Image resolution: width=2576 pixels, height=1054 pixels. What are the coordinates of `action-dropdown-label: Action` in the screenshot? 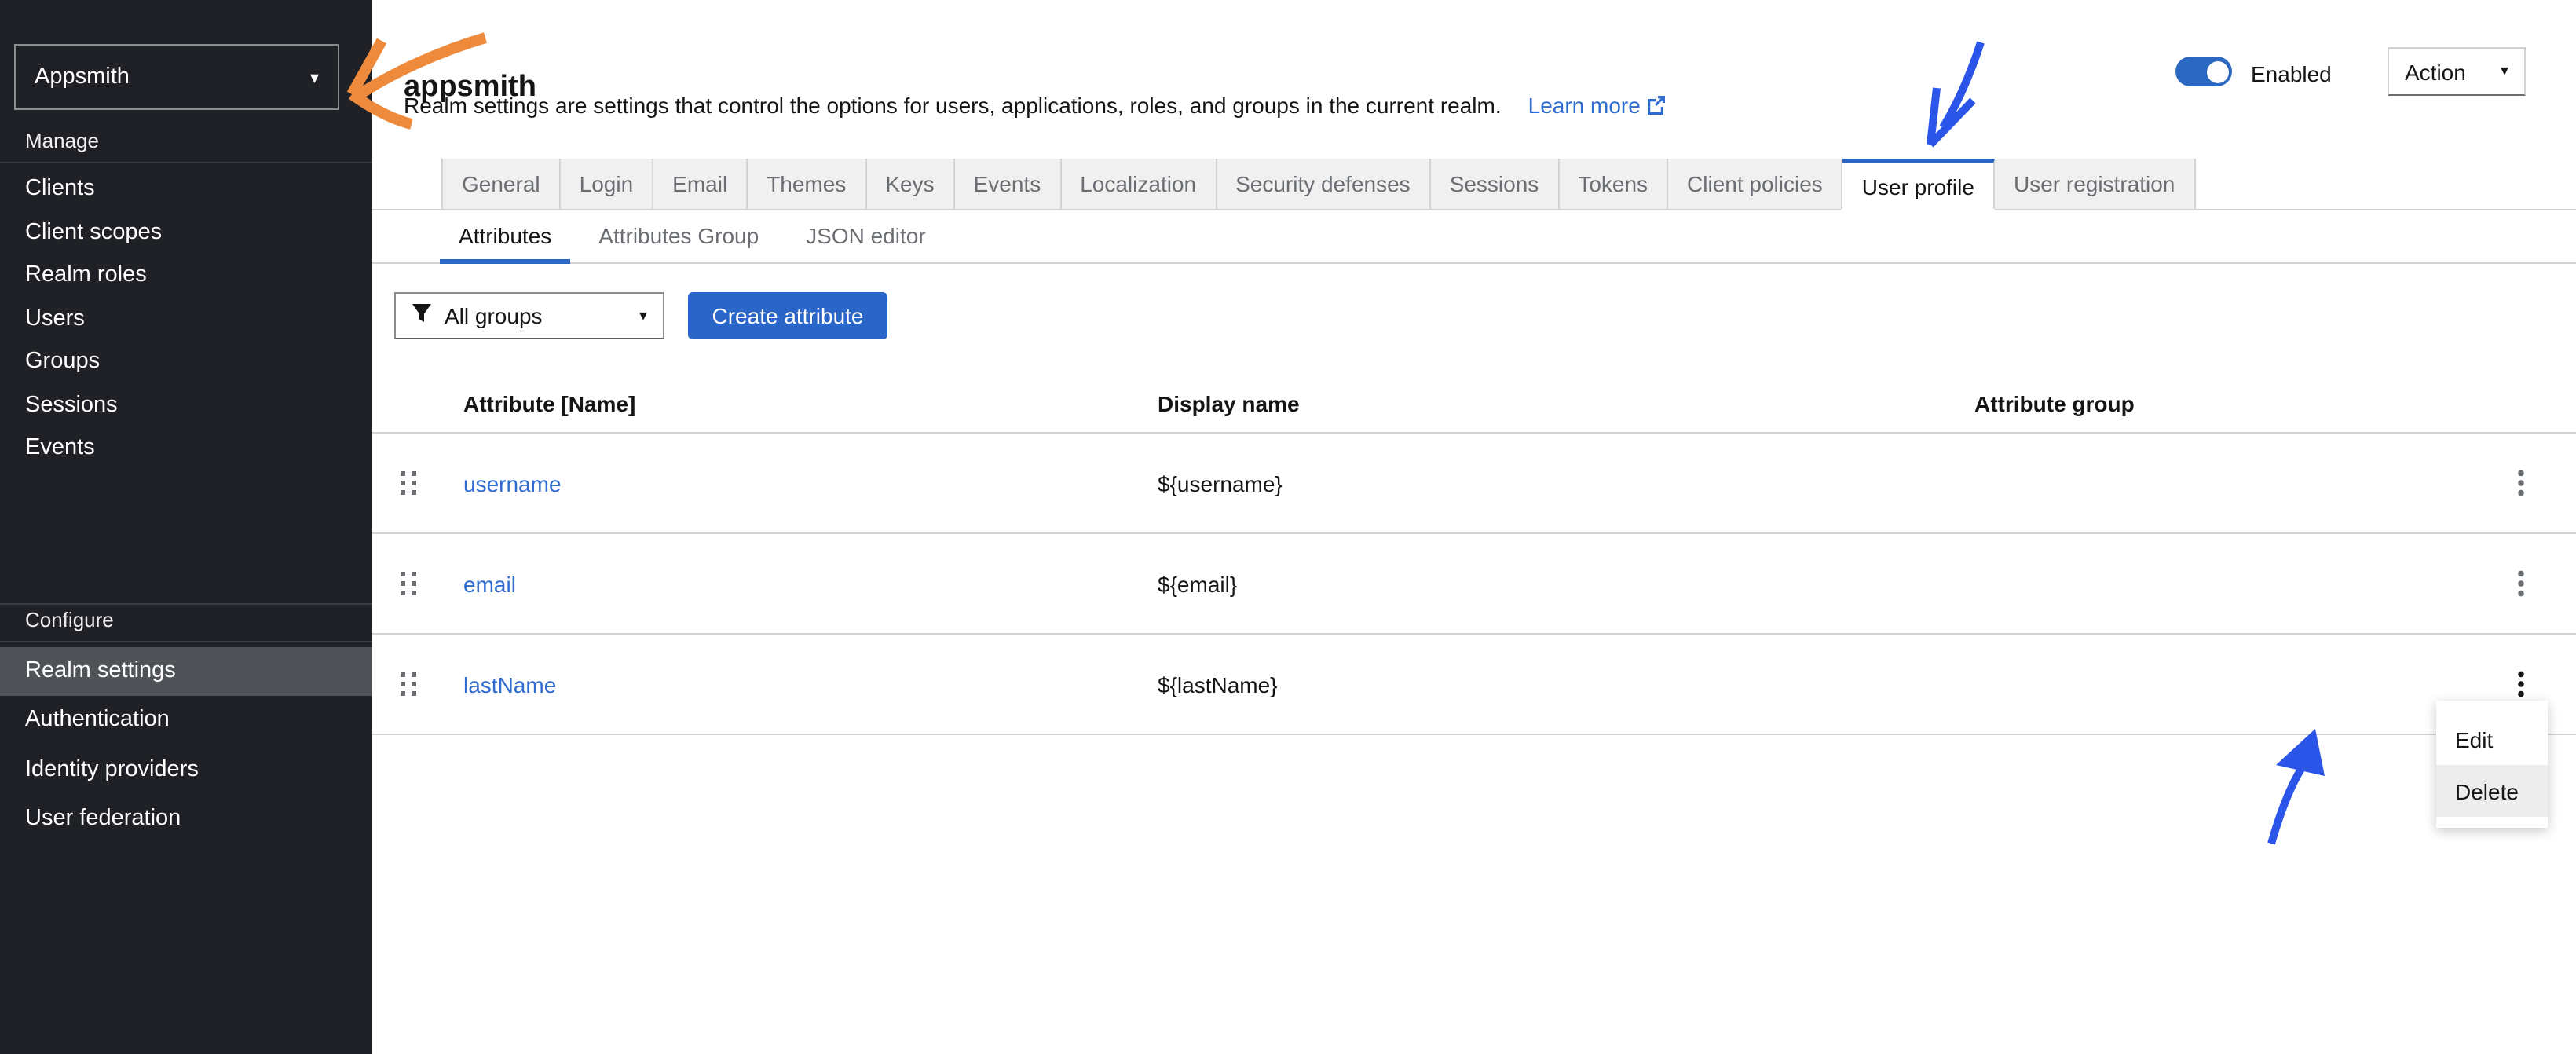 It's located at (2436, 71).